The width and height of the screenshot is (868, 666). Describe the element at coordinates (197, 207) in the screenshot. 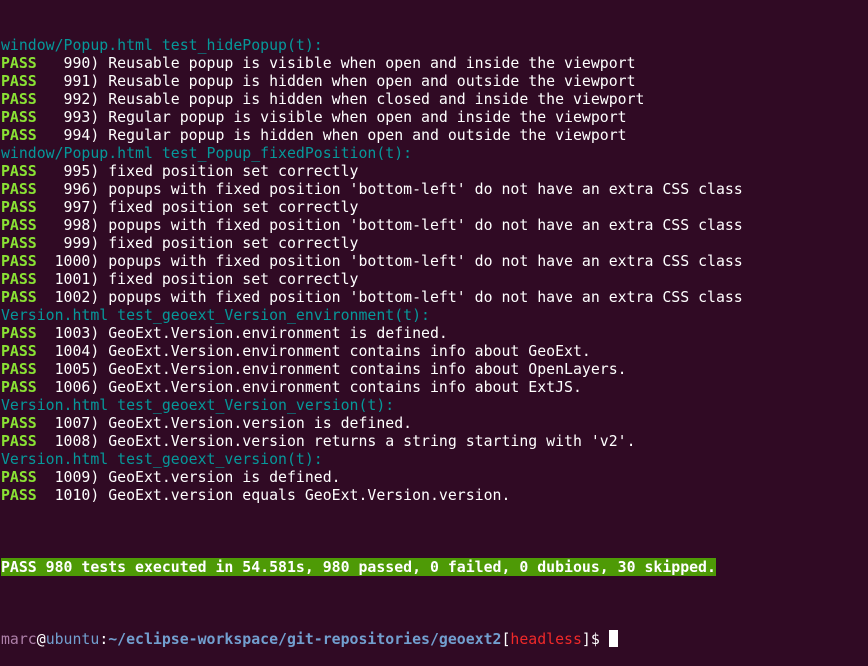

I see `test-description: 997) fixed position set correctly` at that location.